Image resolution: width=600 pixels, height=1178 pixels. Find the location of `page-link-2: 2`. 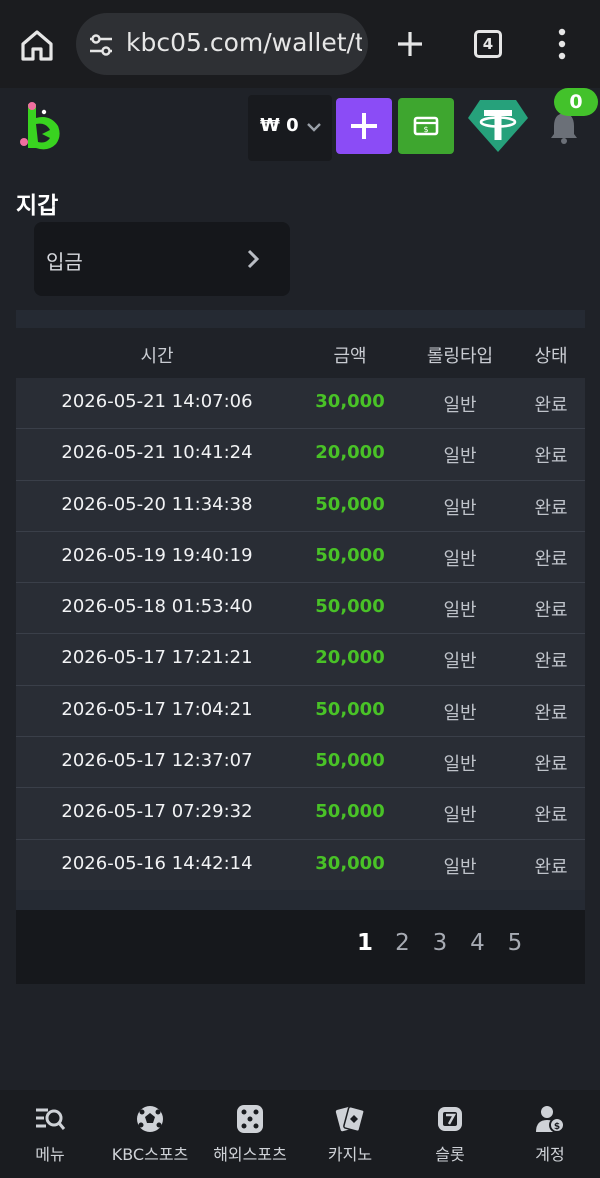

page-link-2: 2 is located at coordinates (403, 943).